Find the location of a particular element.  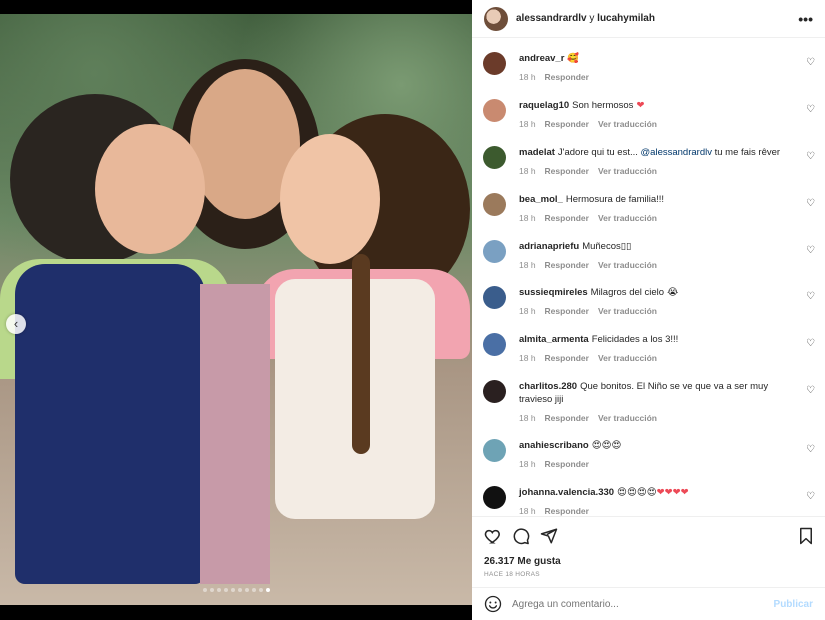

likes-count: 26.317 Me gusta is located at coordinates (522, 561).